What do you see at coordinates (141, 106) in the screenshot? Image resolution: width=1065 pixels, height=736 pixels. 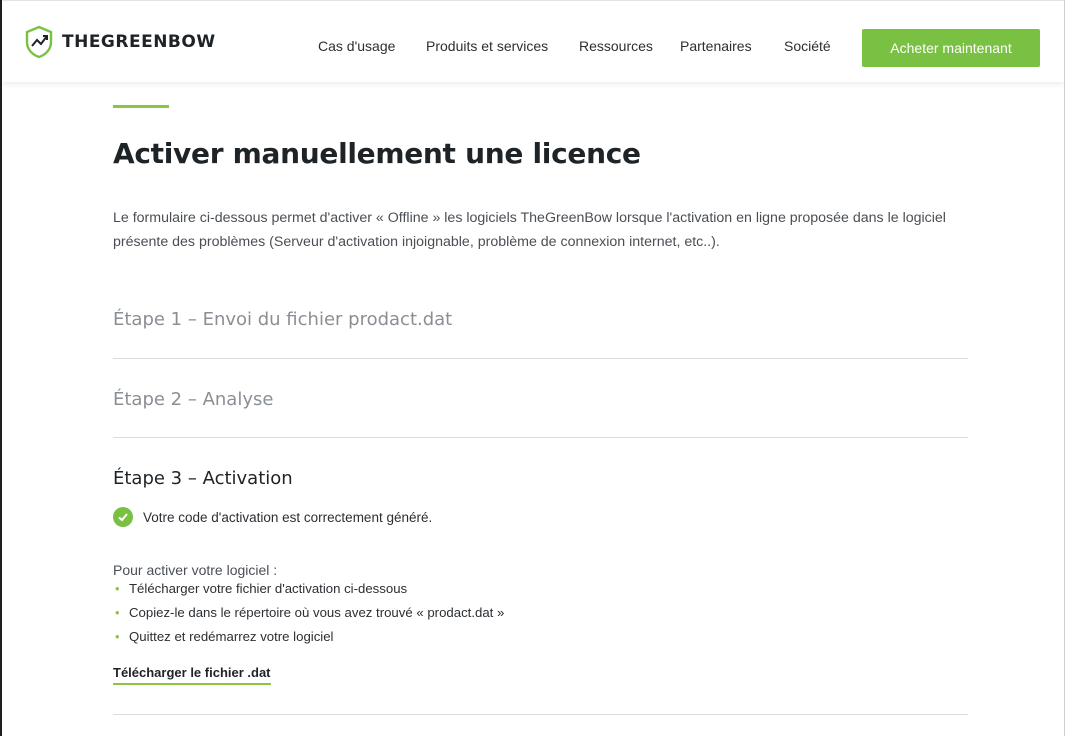 I see `title-accent-bar` at bounding box center [141, 106].